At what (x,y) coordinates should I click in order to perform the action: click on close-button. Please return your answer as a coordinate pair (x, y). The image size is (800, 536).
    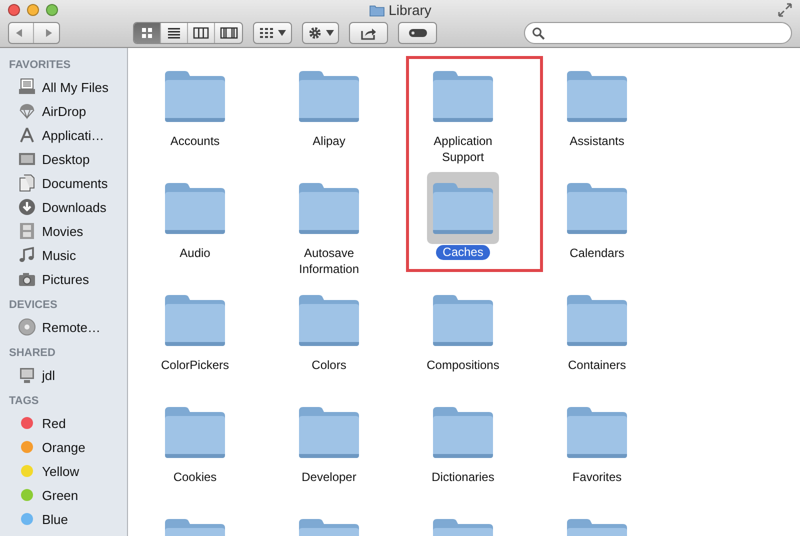
    Looking at the image, I should click on (14, 10).